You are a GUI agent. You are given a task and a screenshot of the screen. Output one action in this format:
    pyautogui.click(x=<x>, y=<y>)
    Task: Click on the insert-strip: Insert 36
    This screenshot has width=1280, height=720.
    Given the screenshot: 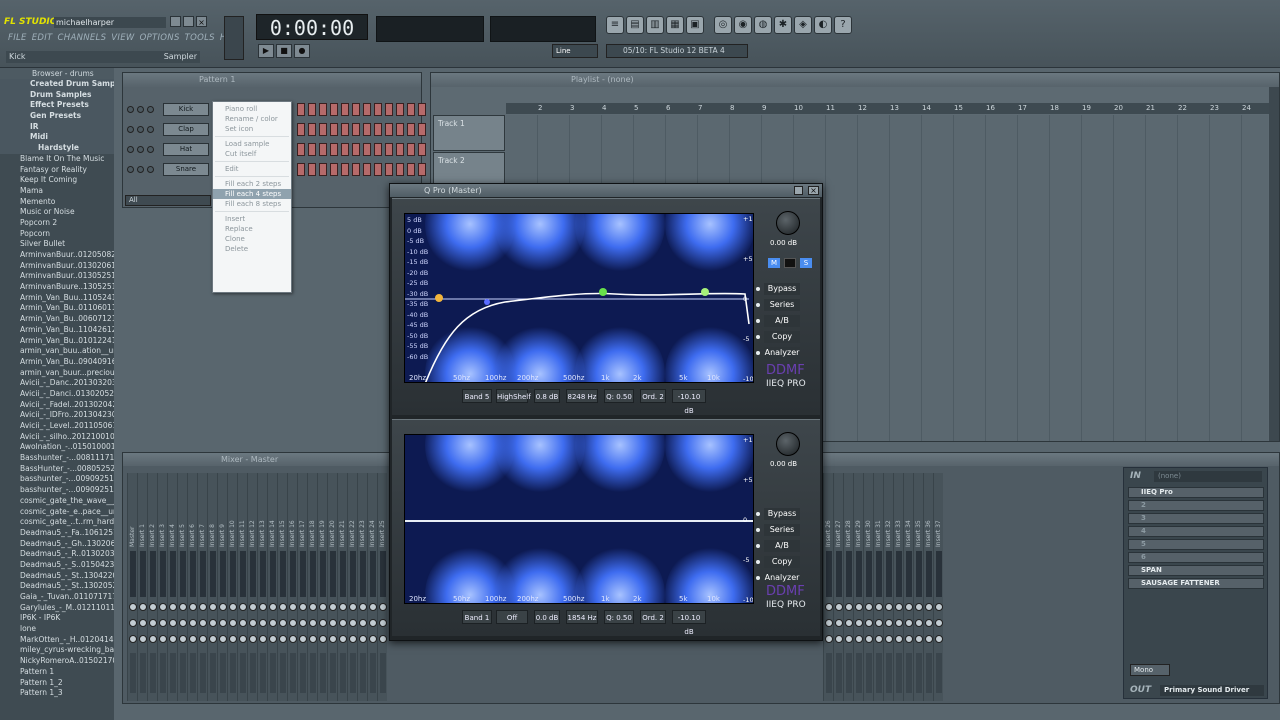 What is the action you would take?
    pyautogui.click(x=928, y=587)
    